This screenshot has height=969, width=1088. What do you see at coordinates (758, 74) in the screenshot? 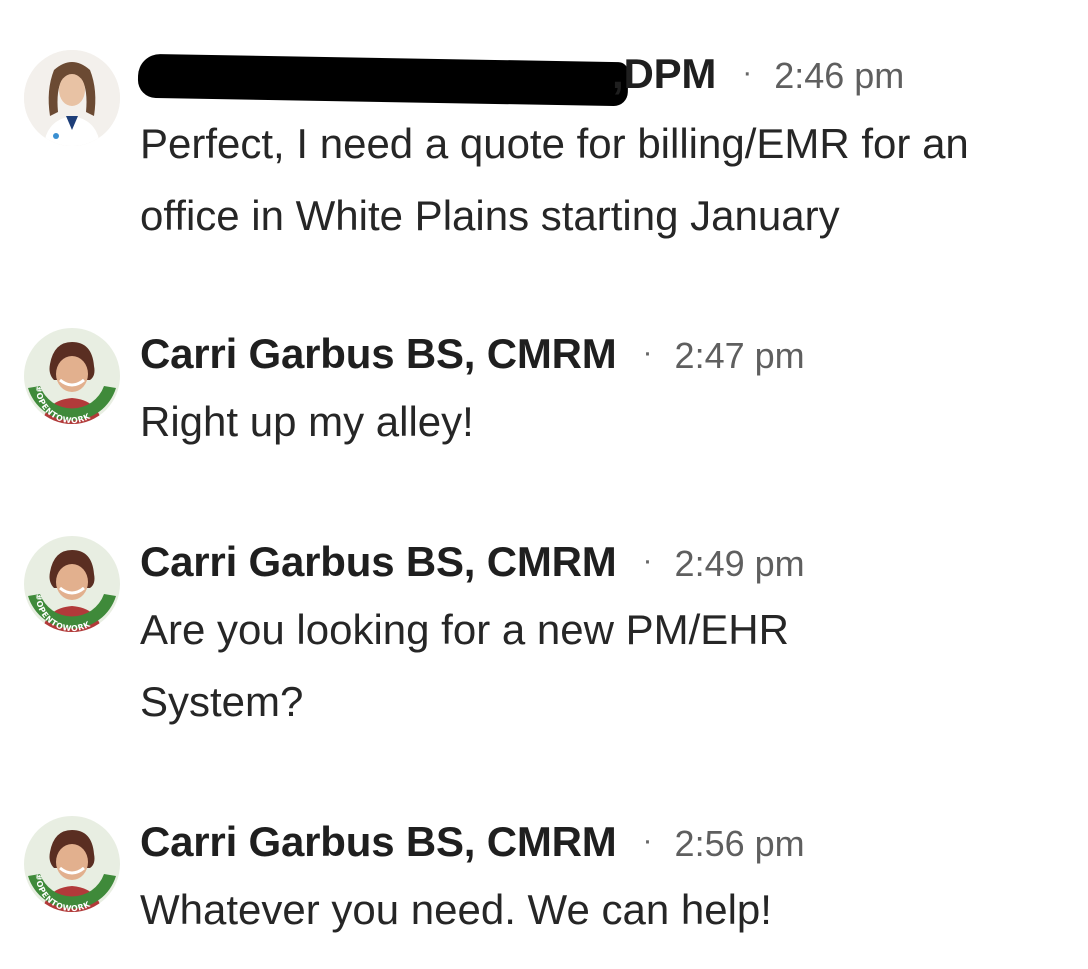
I see `message-header: ,DPM · 2:46 pm` at bounding box center [758, 74].